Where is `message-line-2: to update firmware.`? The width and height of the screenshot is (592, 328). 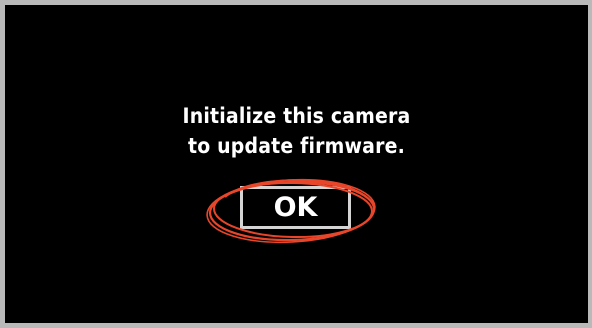 message-line-2: to update firmware. is located at coordinates (296, 146).